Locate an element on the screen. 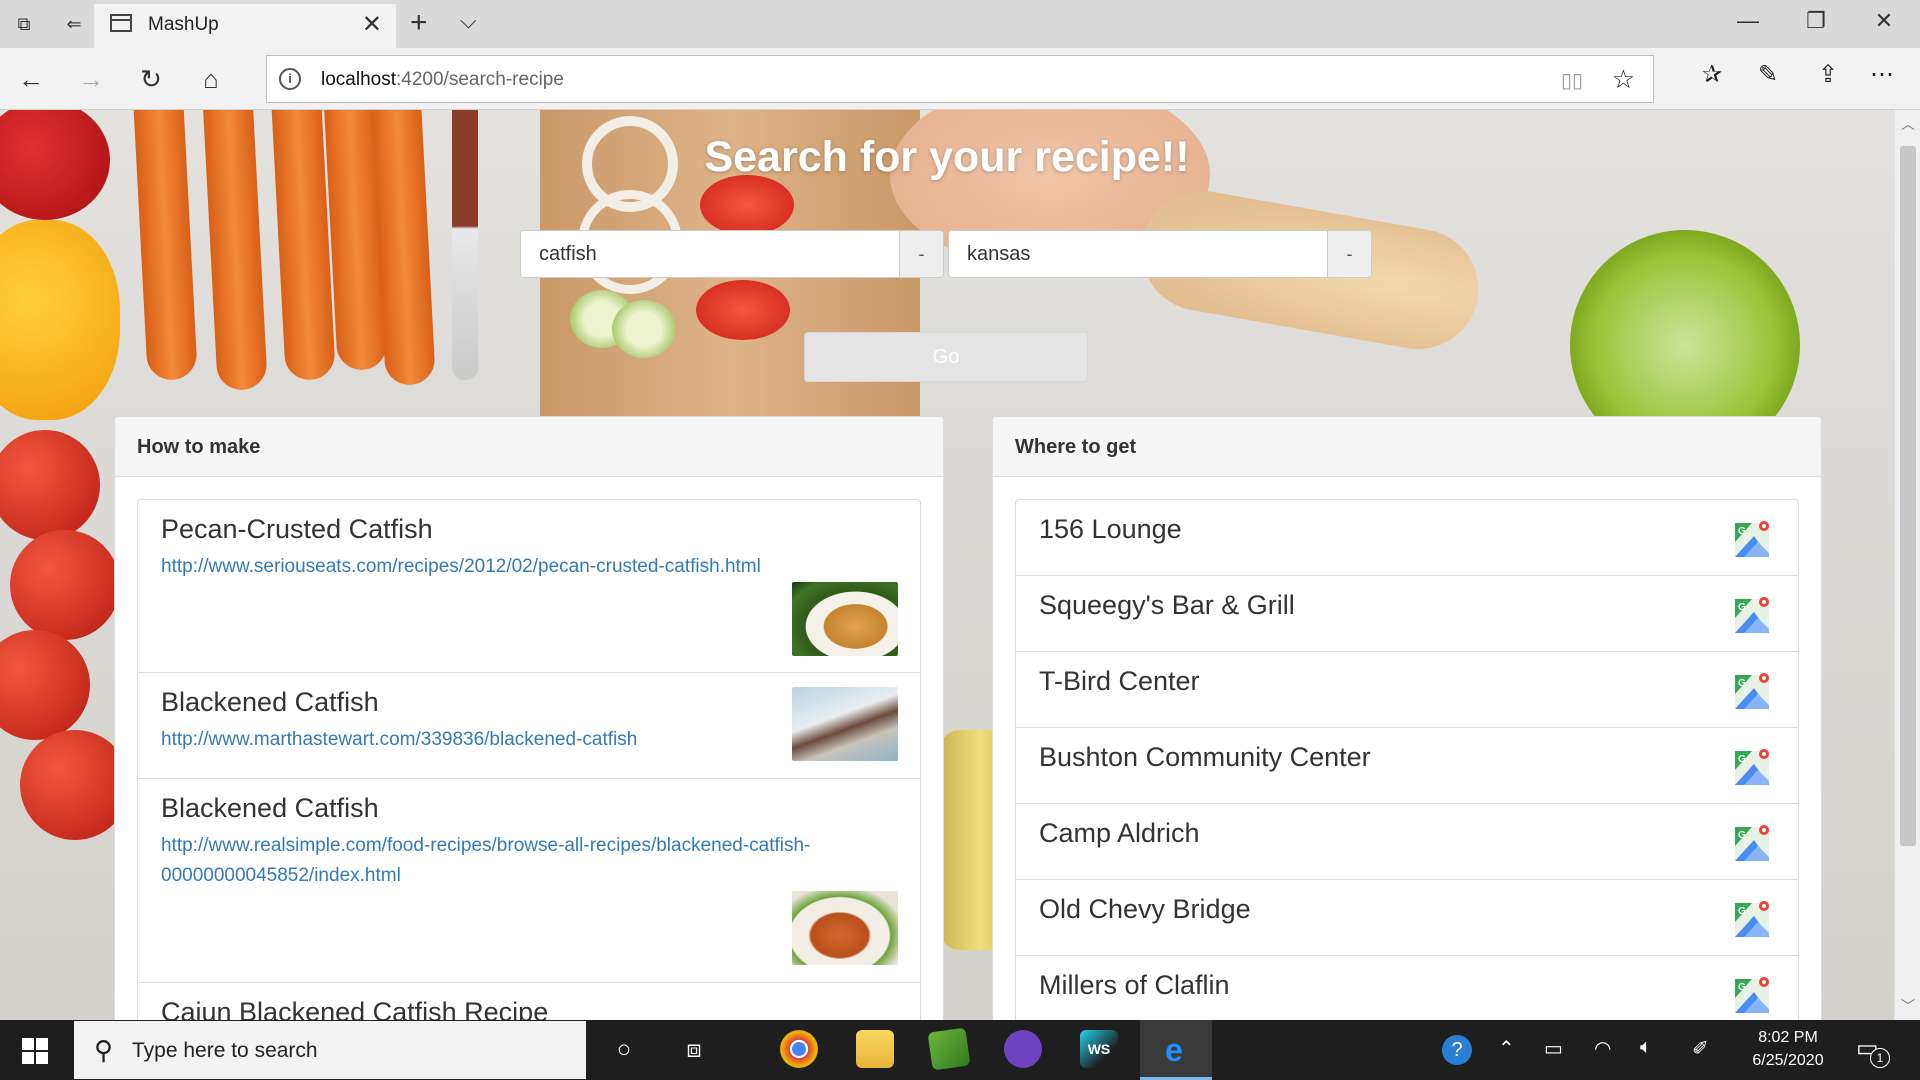 The width and height of the screenshot is (1920, 1080). back-button: ← is located at coordinates (31, 79).